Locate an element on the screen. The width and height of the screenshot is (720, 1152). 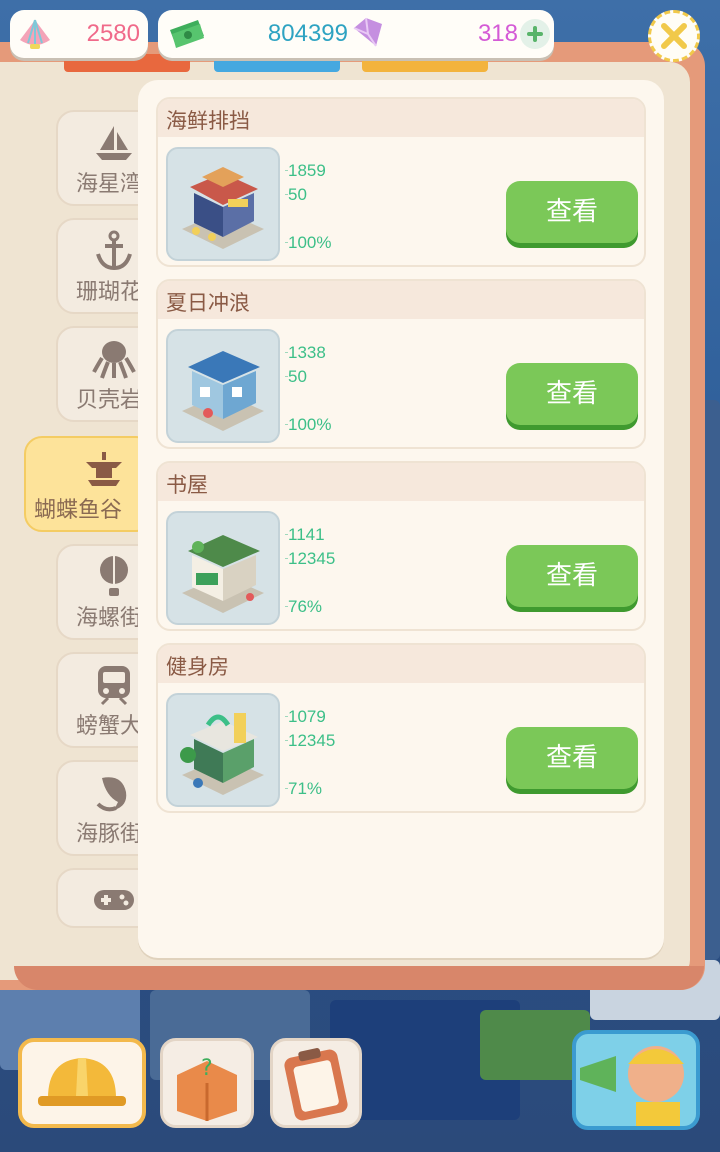
building-name: 海鲜排挡 is located at coordinates (208, 121).